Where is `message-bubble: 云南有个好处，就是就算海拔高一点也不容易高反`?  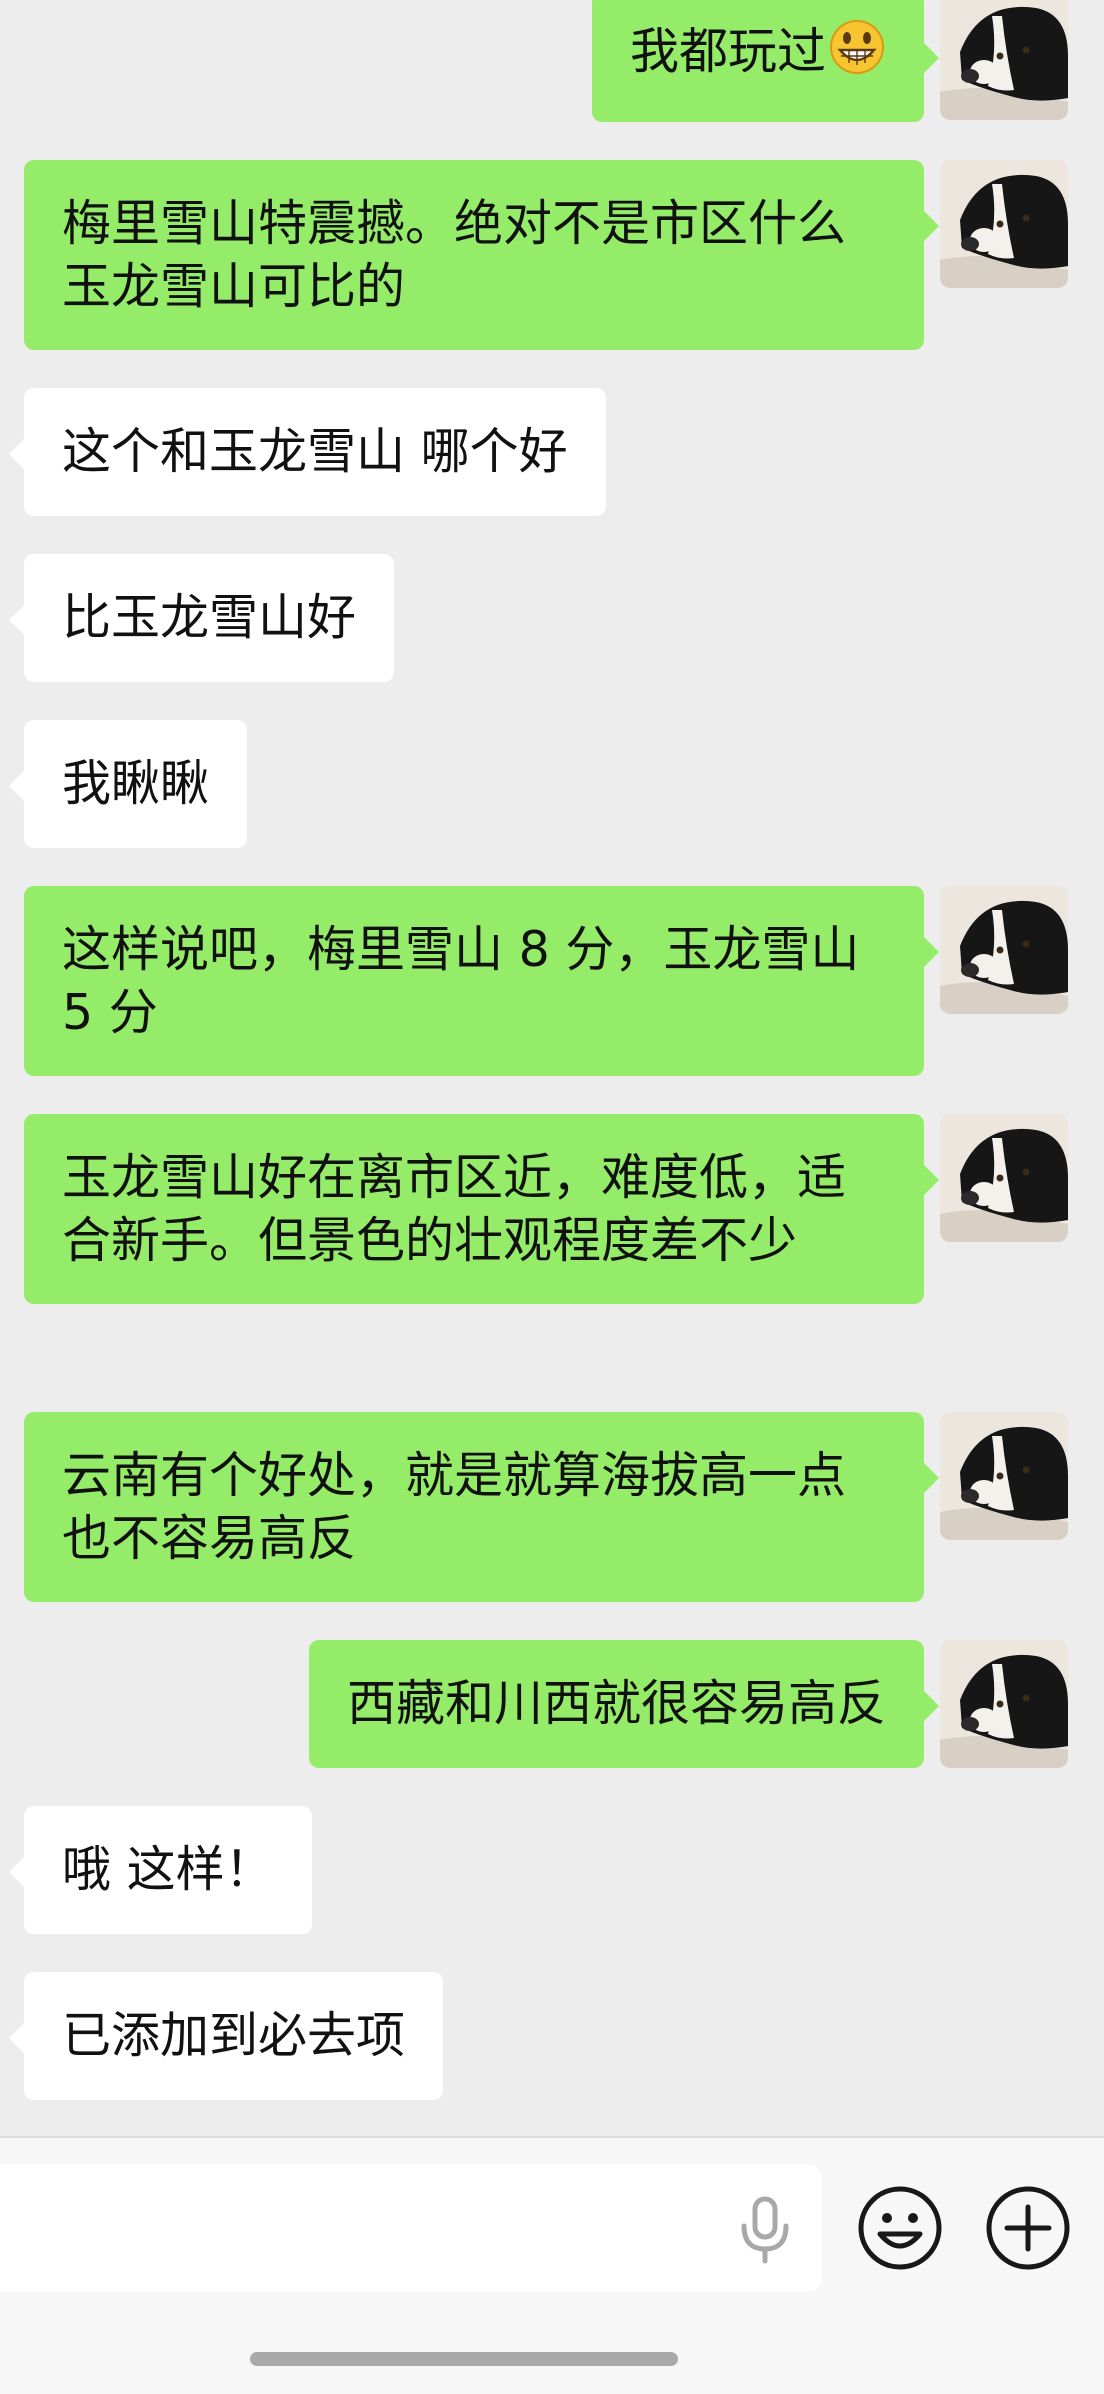 message-bubble: 云南有个好处，就是就算海拔高一点也不容易高反 is located at coordinates (481, 1507).